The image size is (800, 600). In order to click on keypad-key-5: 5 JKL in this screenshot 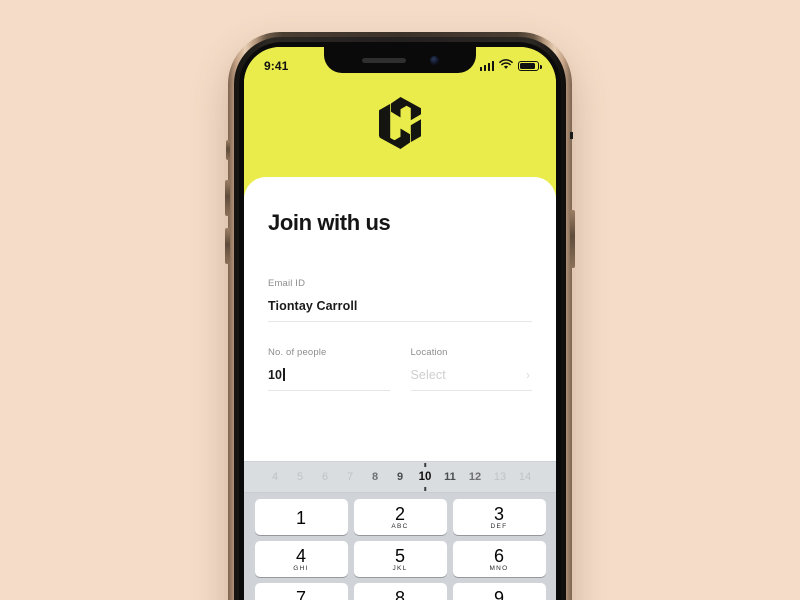, I will do `click(400, 559)`.